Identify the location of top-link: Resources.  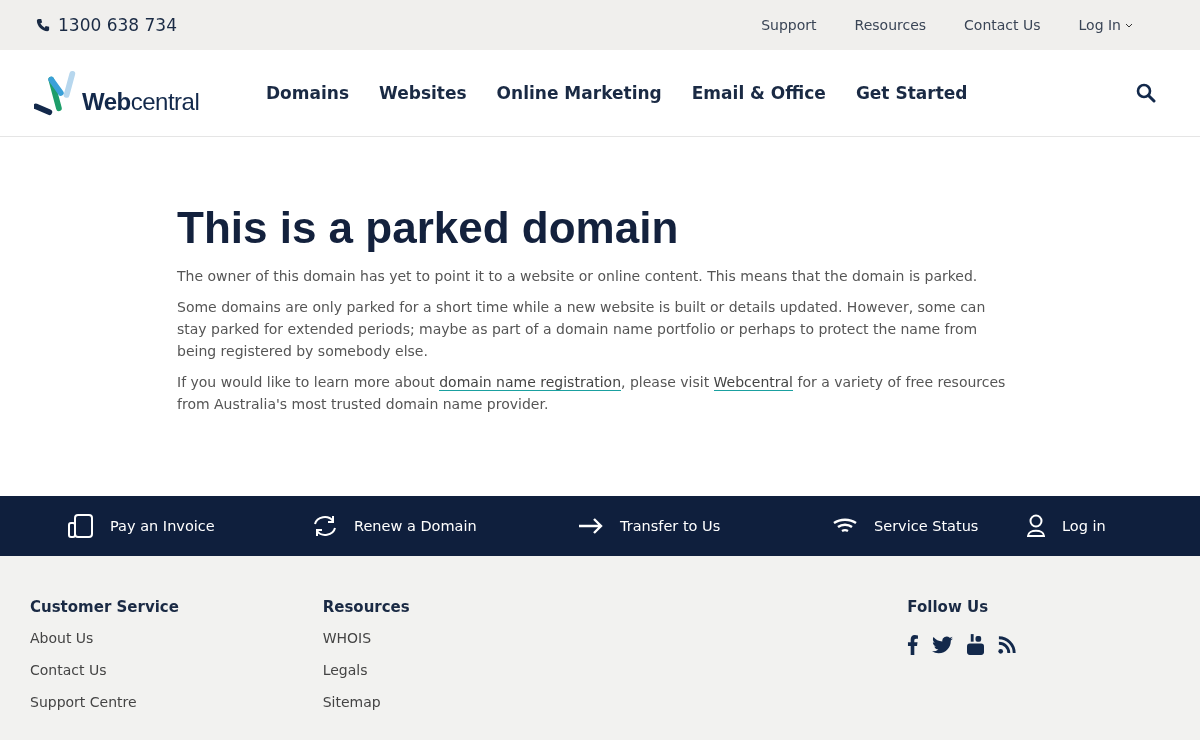
(890, 25).